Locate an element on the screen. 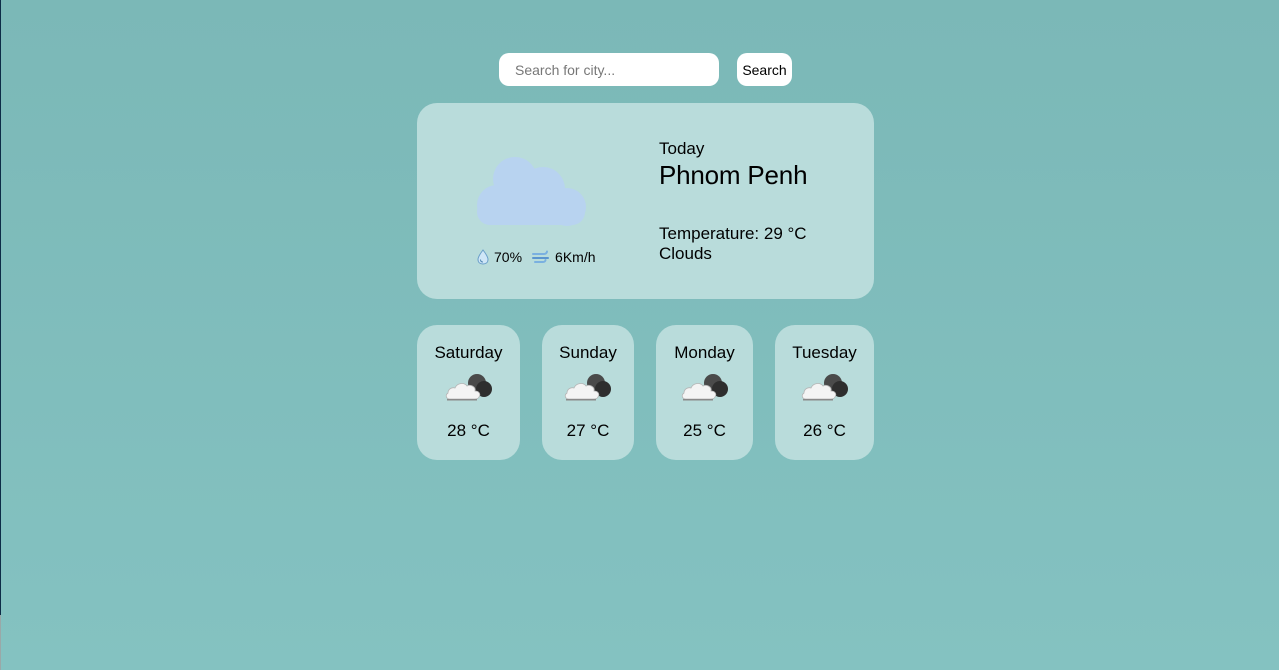  location-block: Today Phnom Penh is located at coordinates (733, 165).